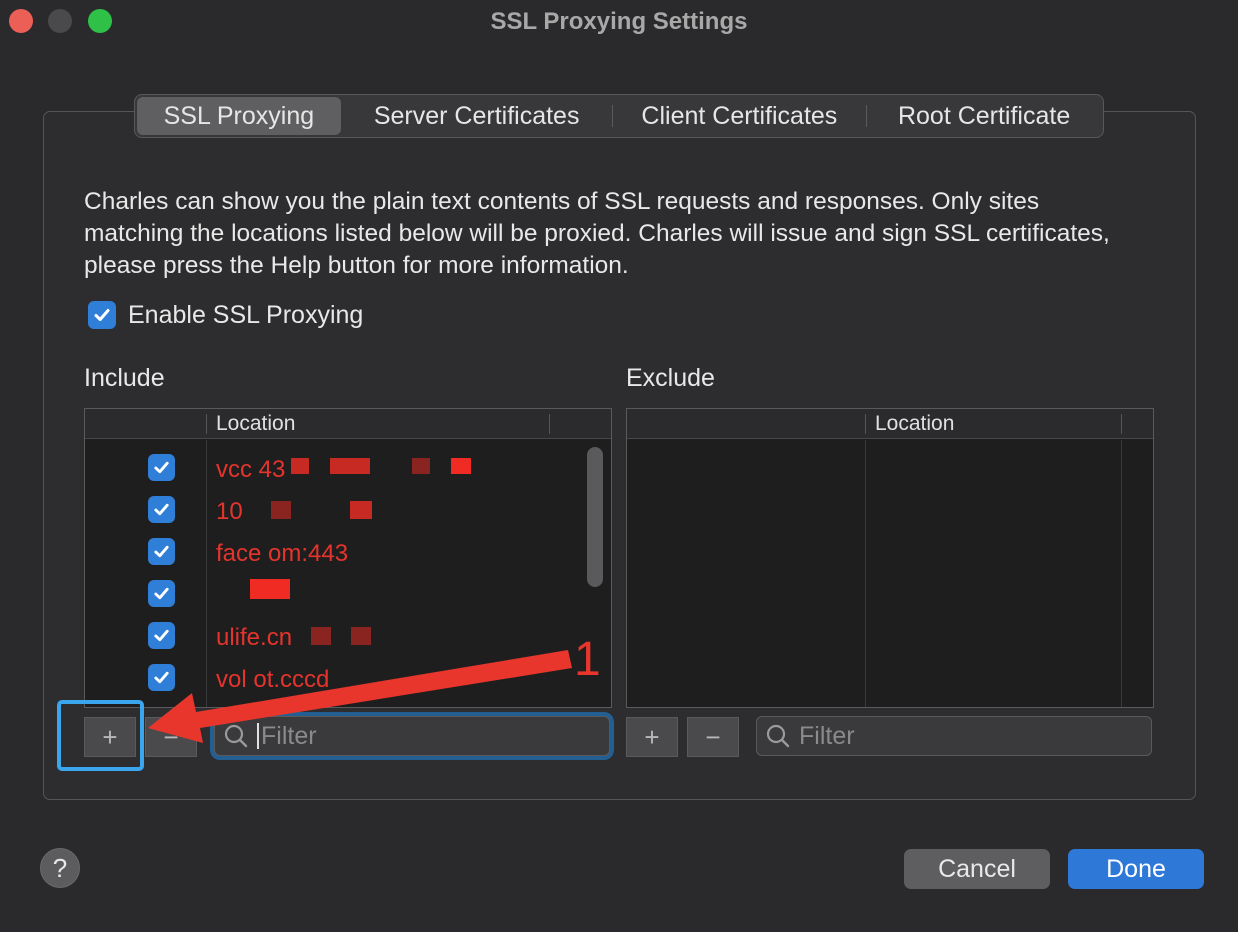 The width and height of the screenshot is (1238, 932). Describe the element at coordinates (360, 696) in the screenshot. I see `annotation-arrow` at that location.